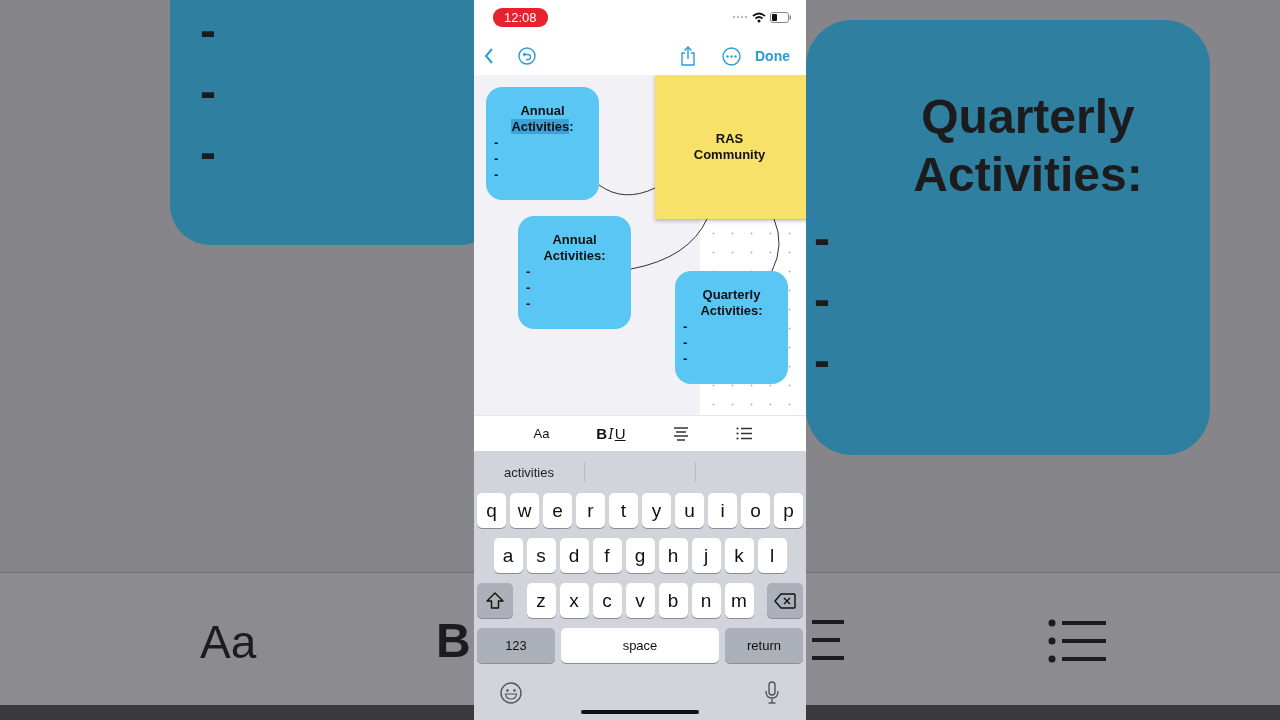  I want to click on key: f, so click(607, 555).